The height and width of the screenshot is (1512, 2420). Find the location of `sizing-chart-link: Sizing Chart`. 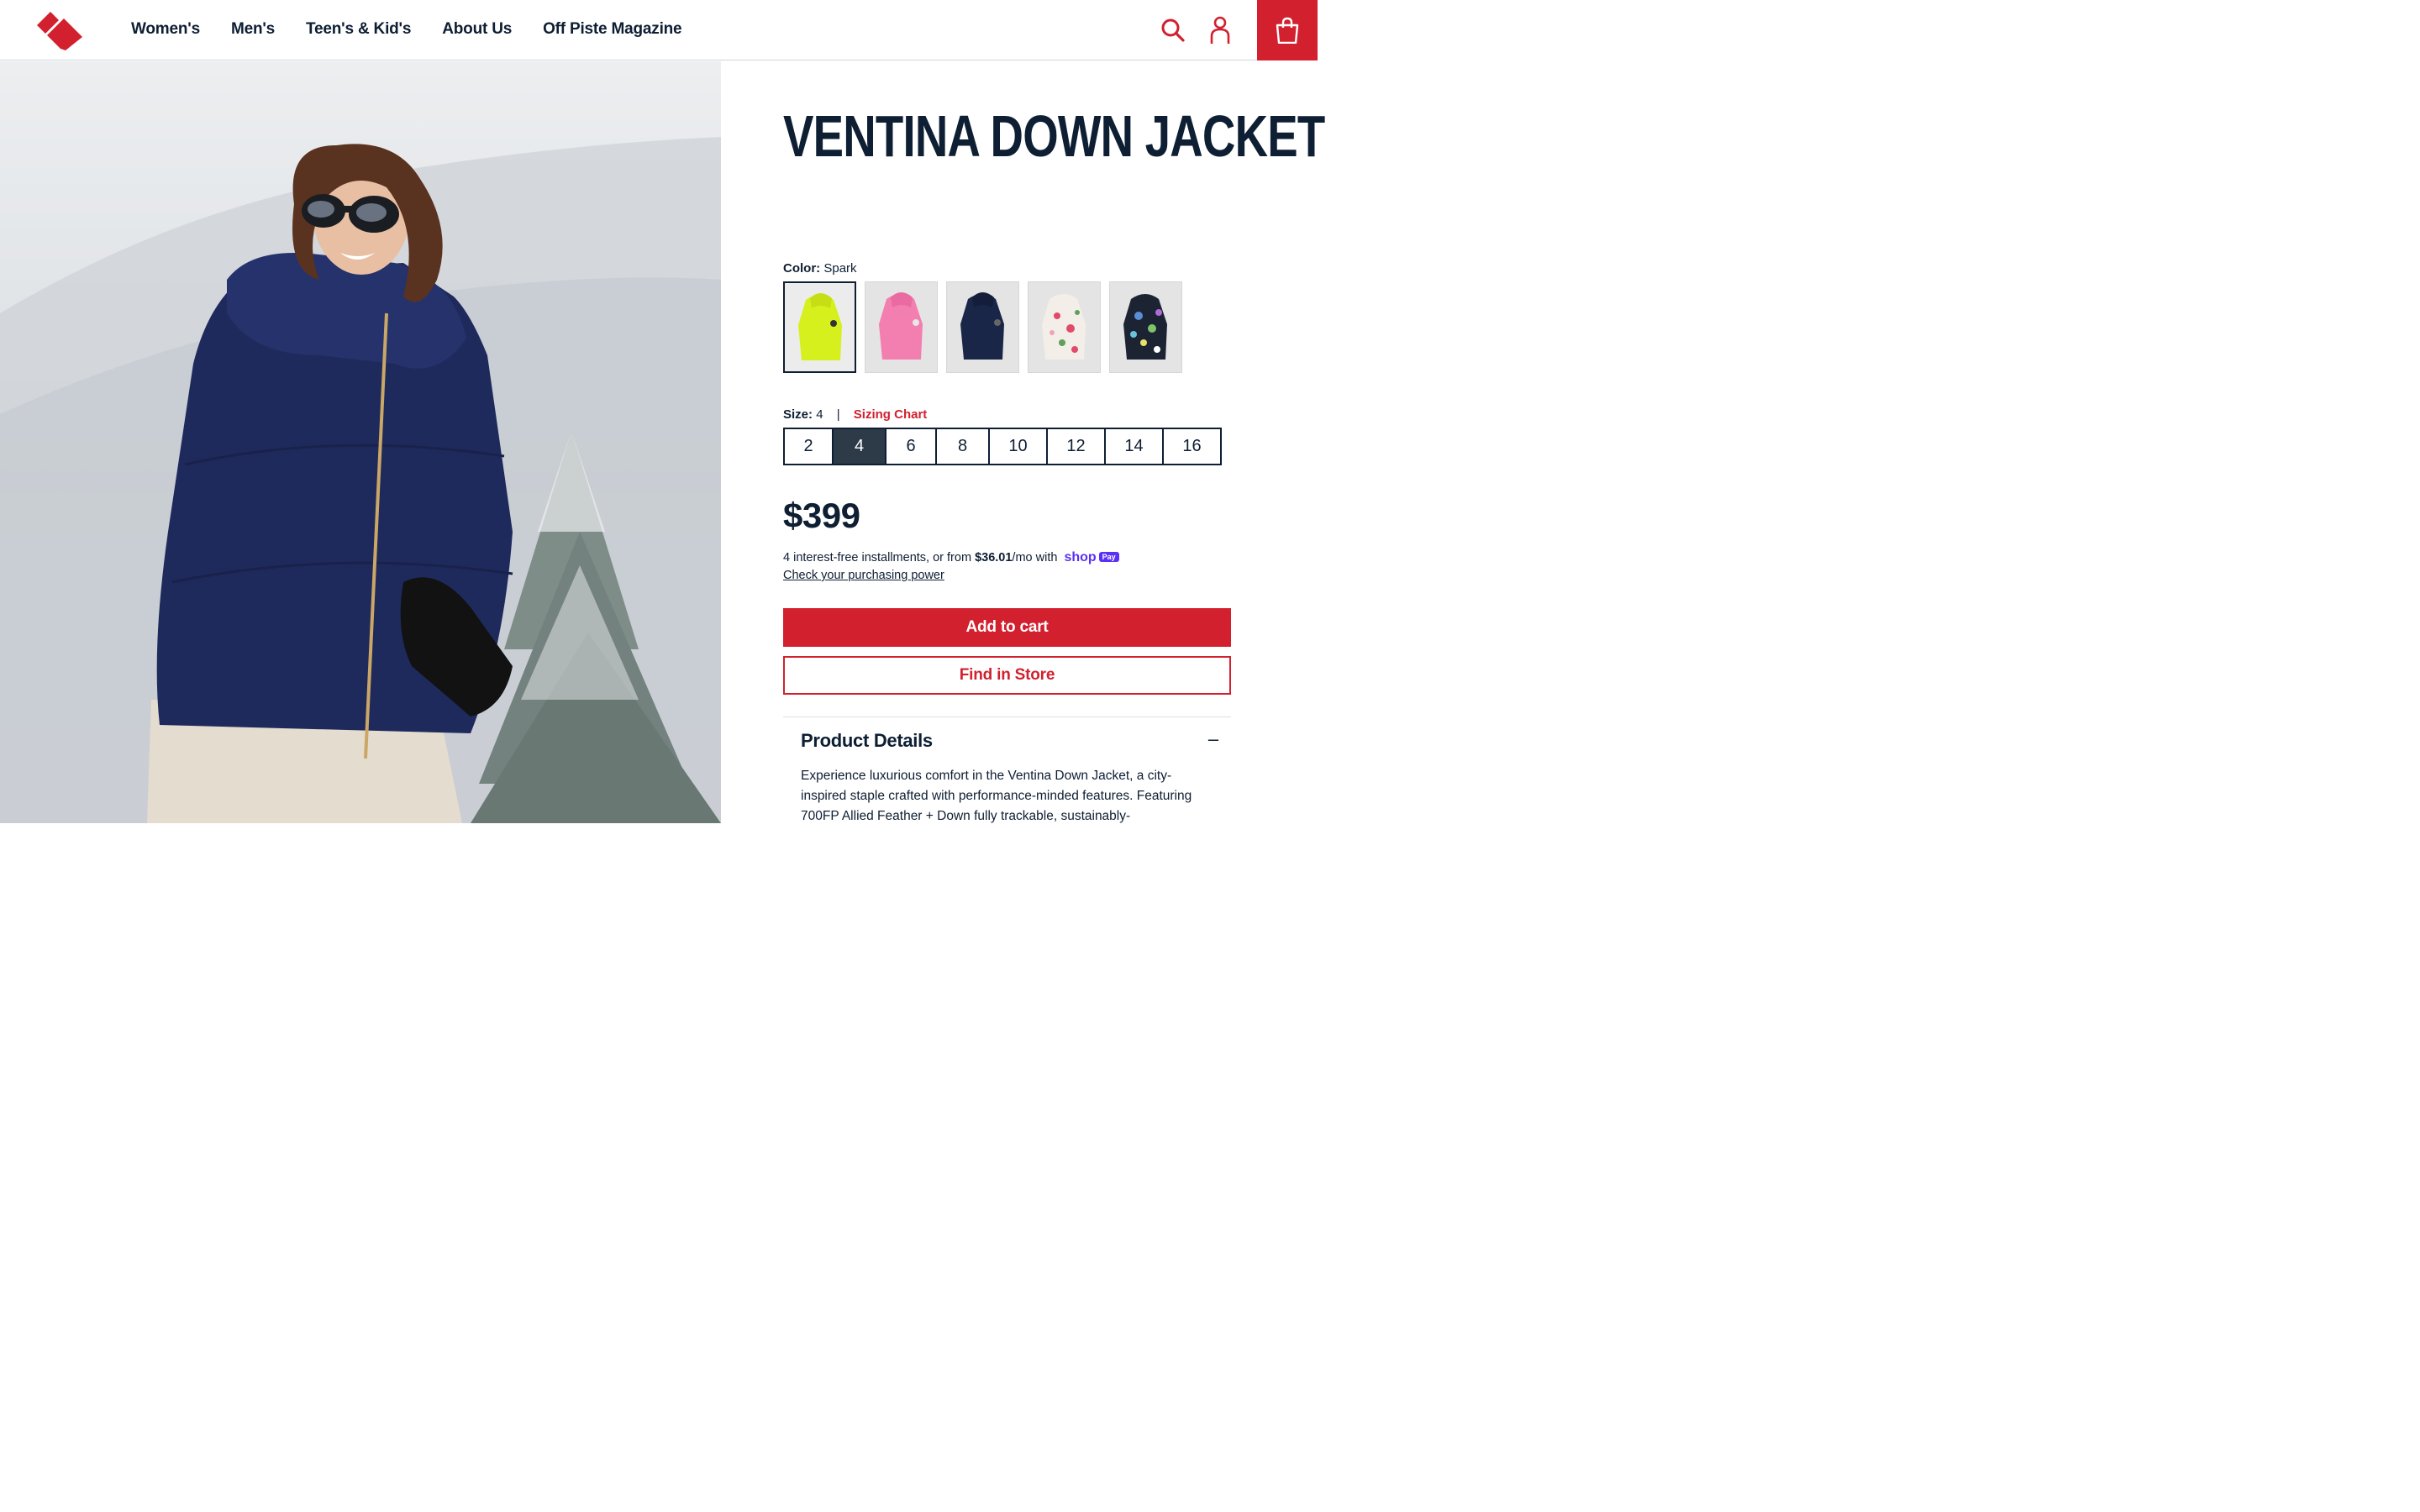

sizing-chart-link: Sizing Chart is located at coordinates (891, 414).